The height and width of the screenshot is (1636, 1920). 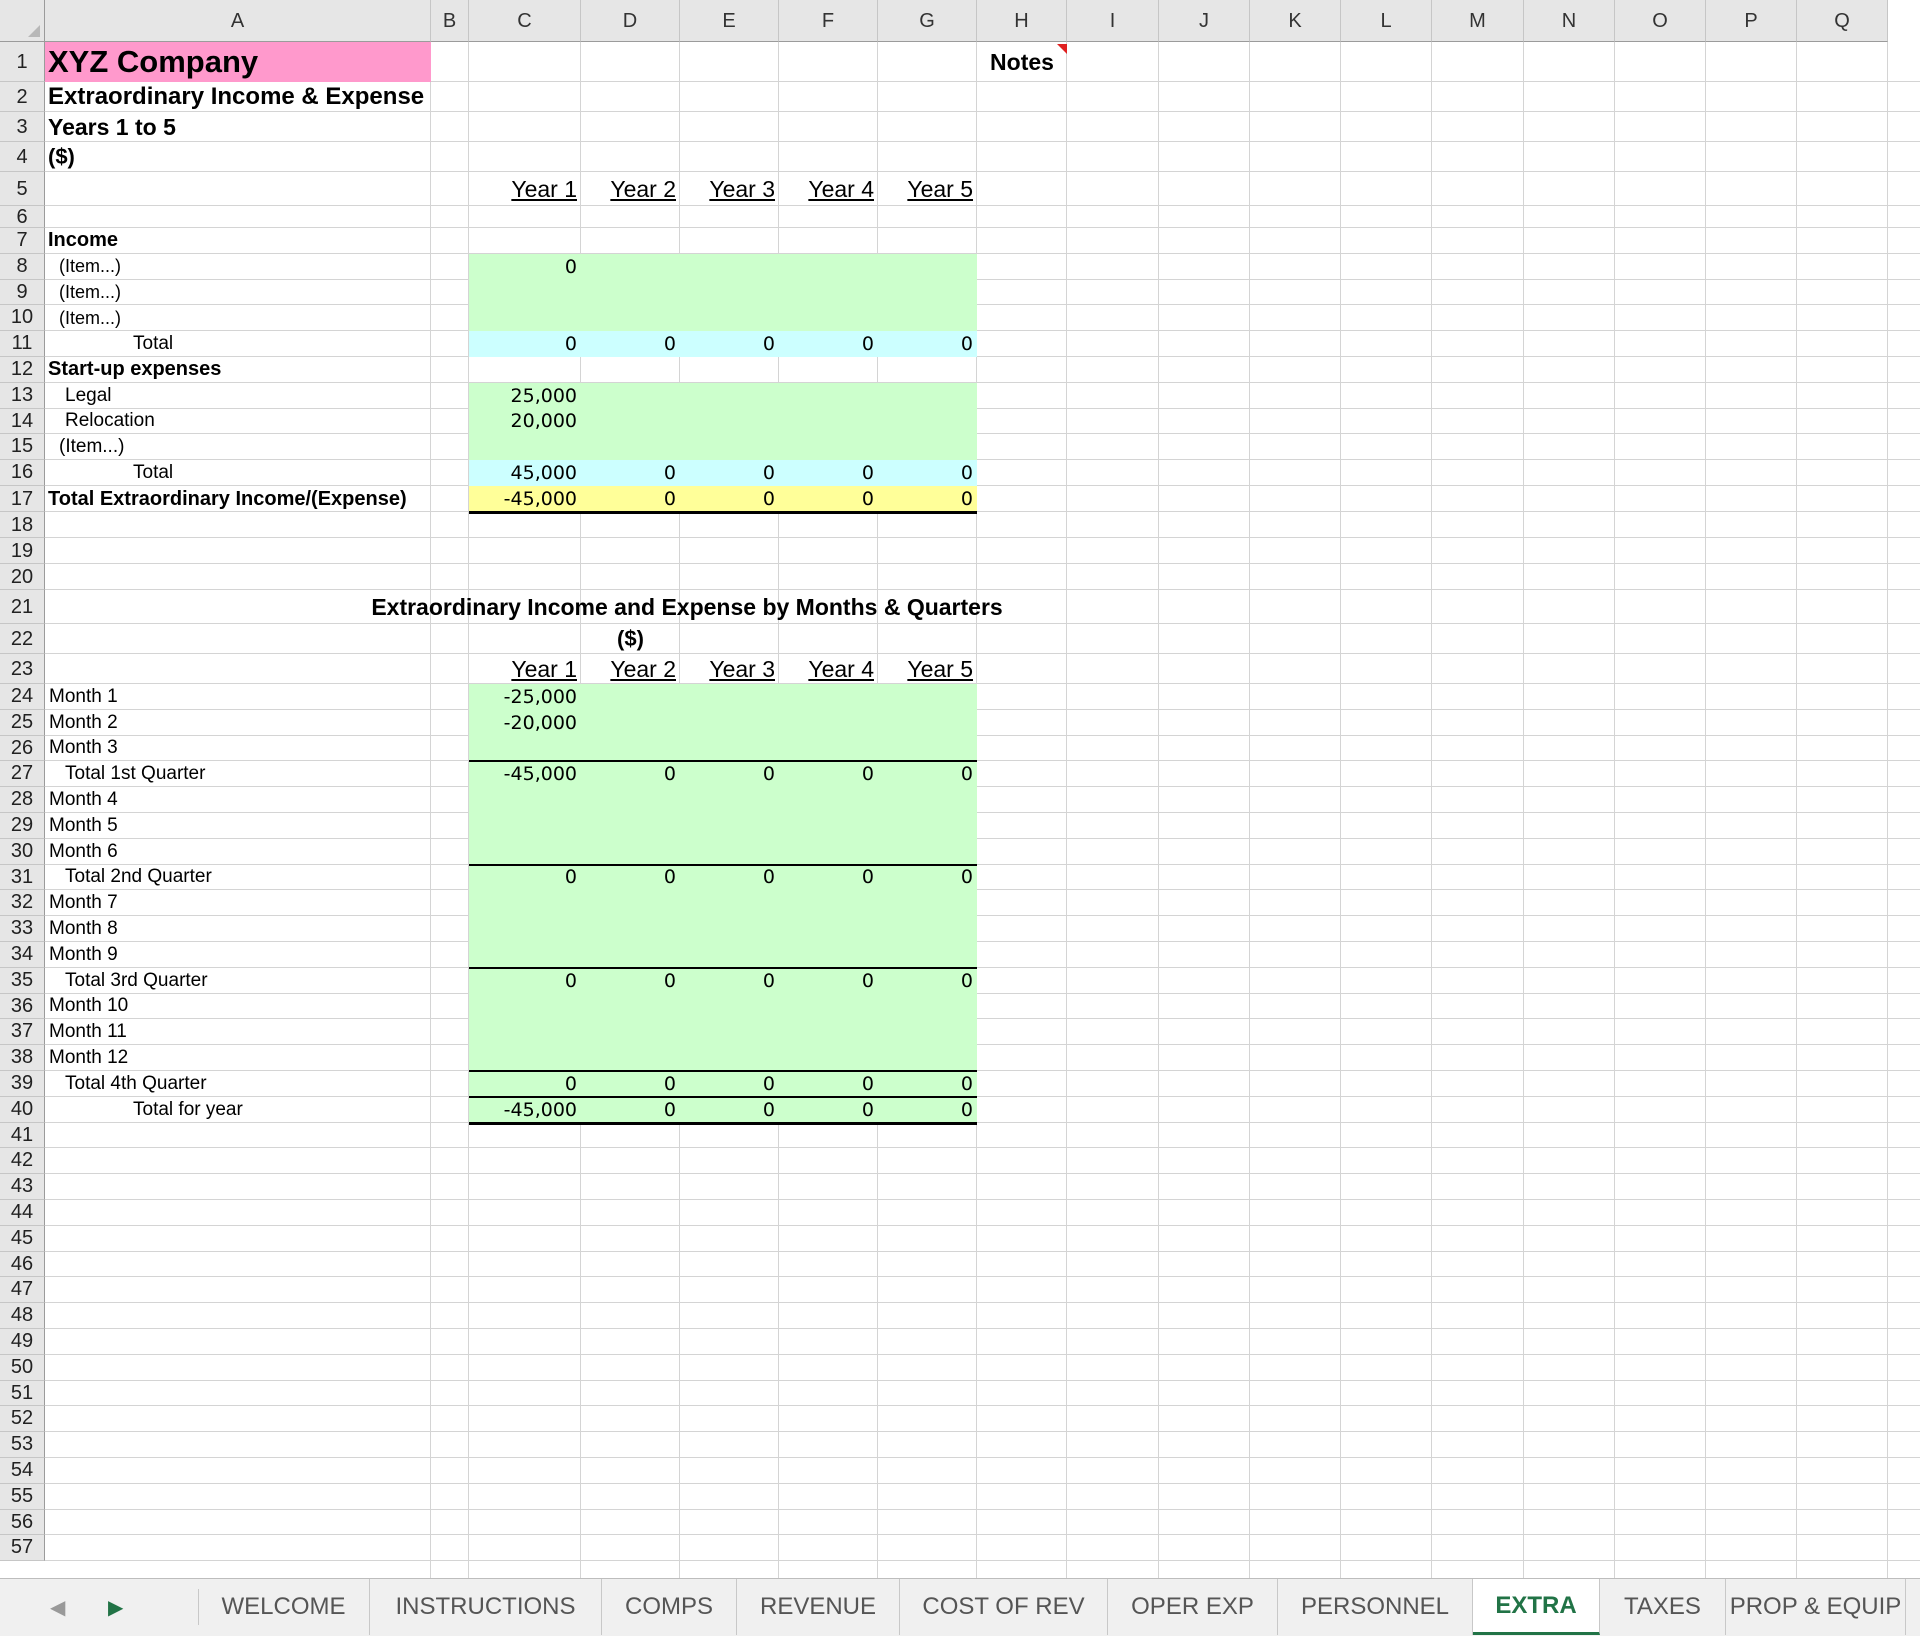 I want to click on column-header-e: E, so click(x=729, y=21).